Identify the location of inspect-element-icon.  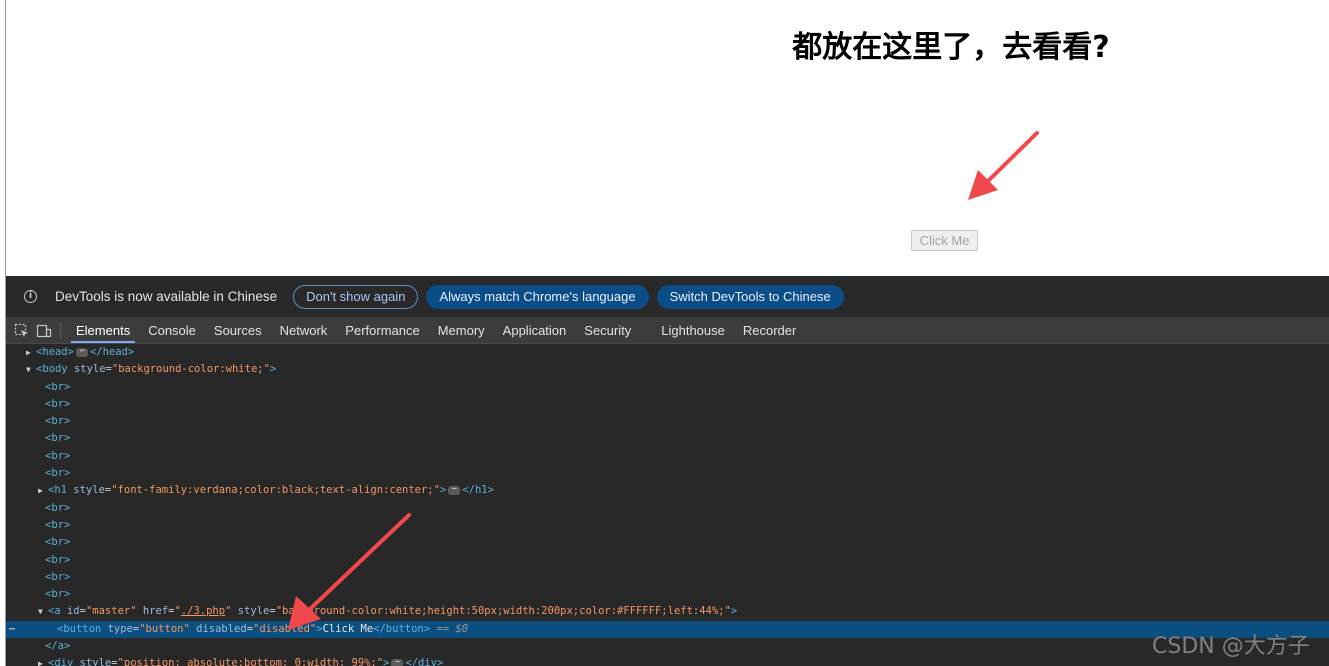
(22, 330).